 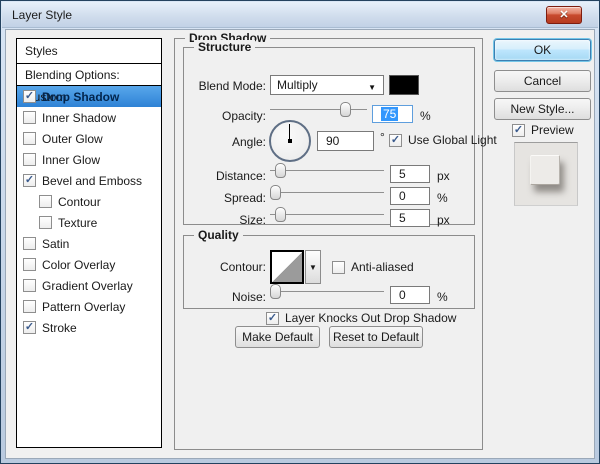 I want to click on sidebar-item-inner-glow: Inner Glow, so click(x=89, y=159).